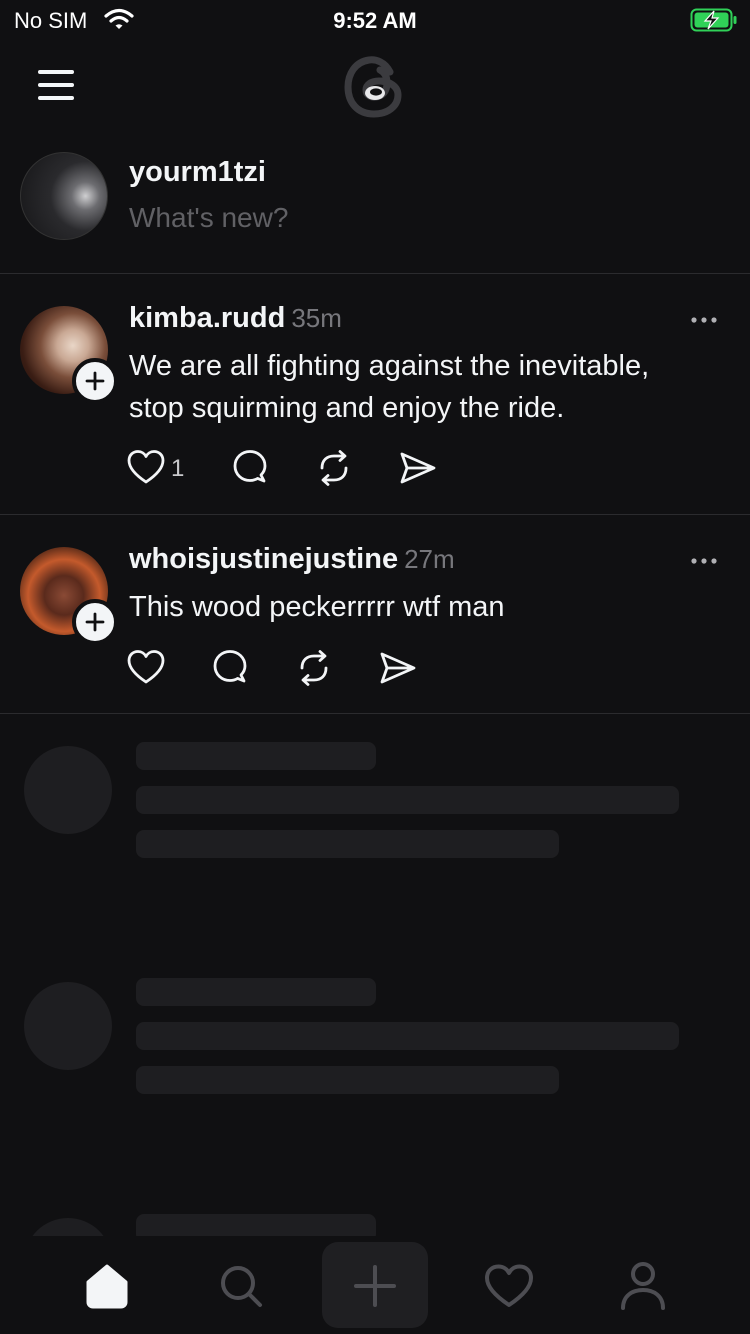  I want to click on hamburger-menu-icon-bar-top, so click(56, 72).